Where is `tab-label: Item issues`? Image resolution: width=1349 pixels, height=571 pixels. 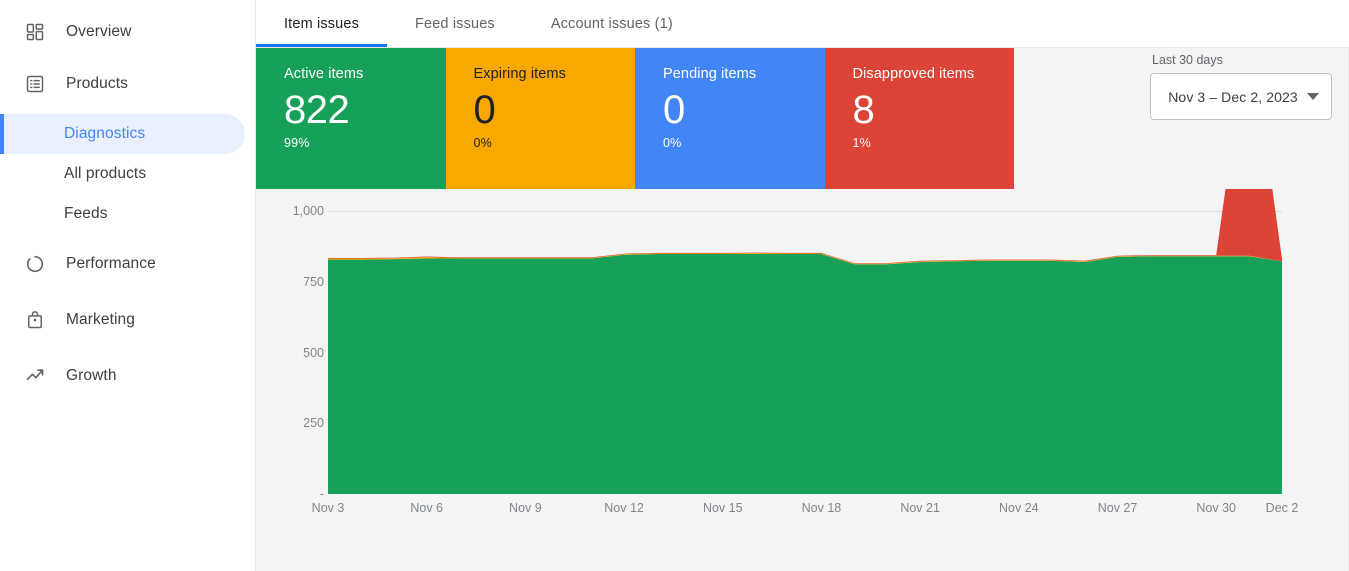 tab-label: Item issues is located at coordinates (321, 23).